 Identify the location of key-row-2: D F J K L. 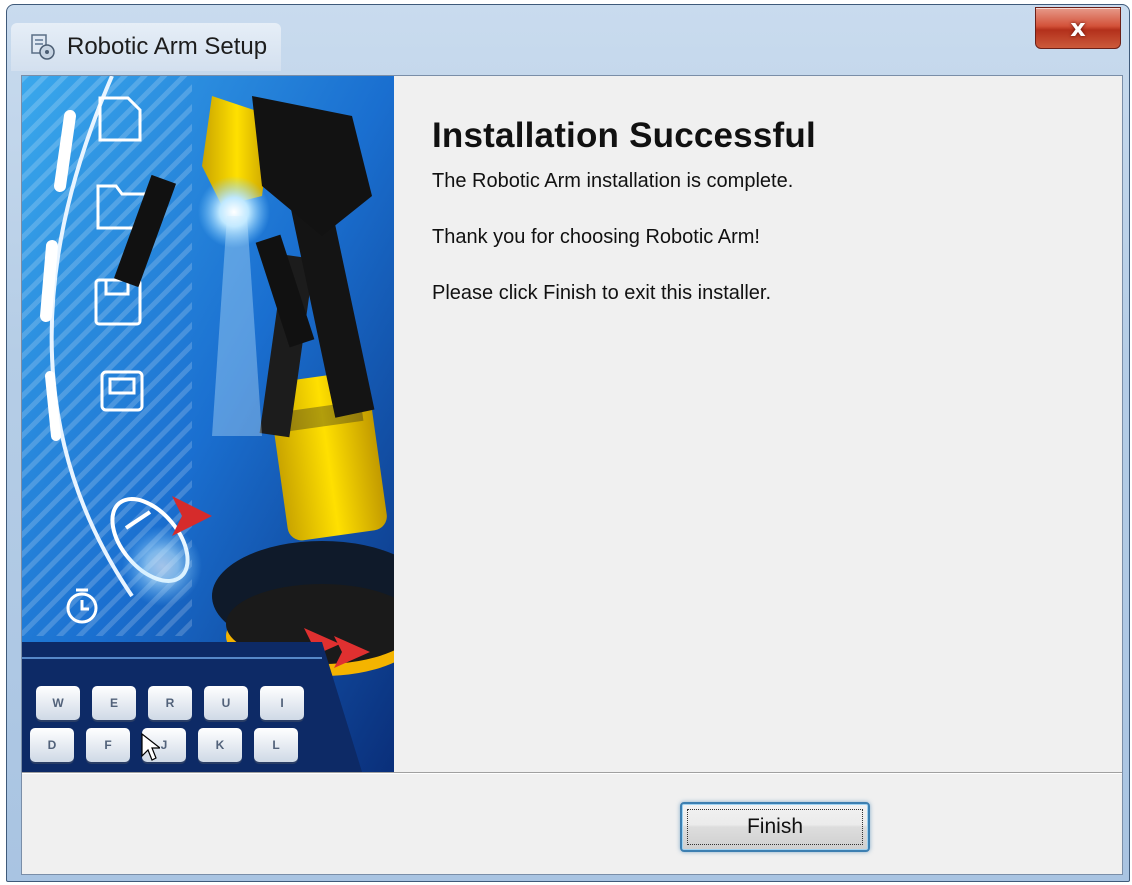
(164, 745).